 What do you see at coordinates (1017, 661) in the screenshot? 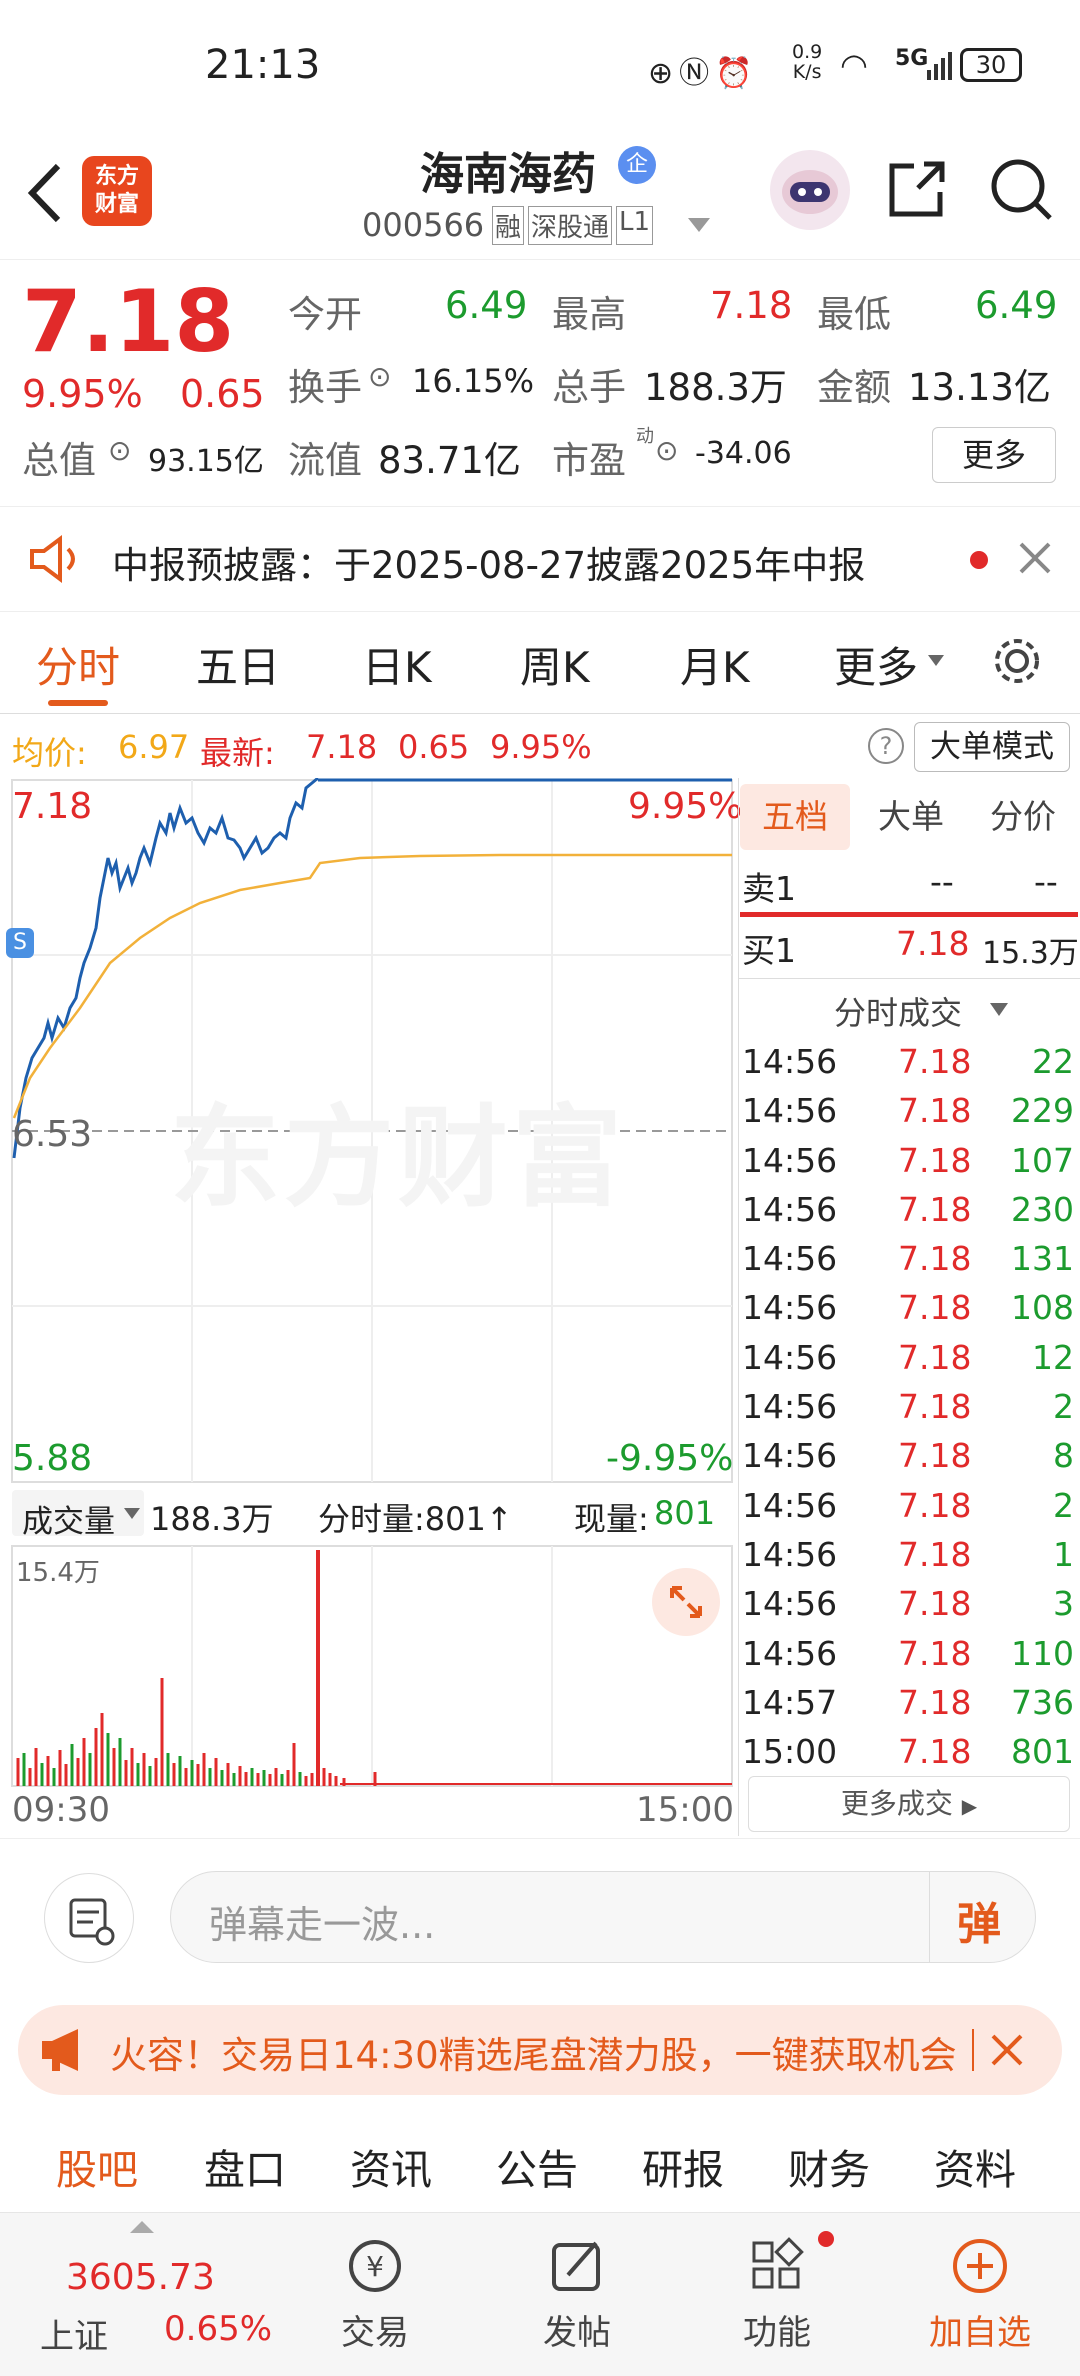
I see `settings-icon` at bounding box center [1017, 661].